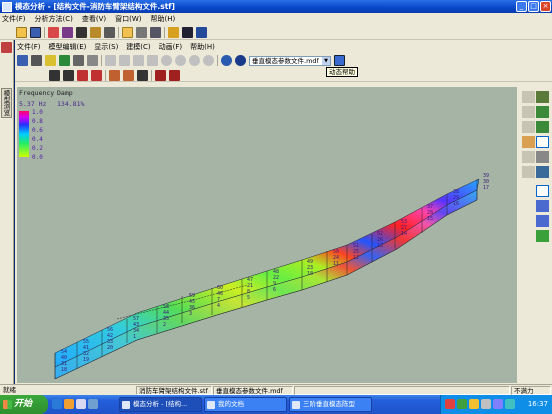 This screenshot has width=552, height=414. Describe the element at coordinates (542, 206) in the screenshot. I see `box-view-icon` at that location.